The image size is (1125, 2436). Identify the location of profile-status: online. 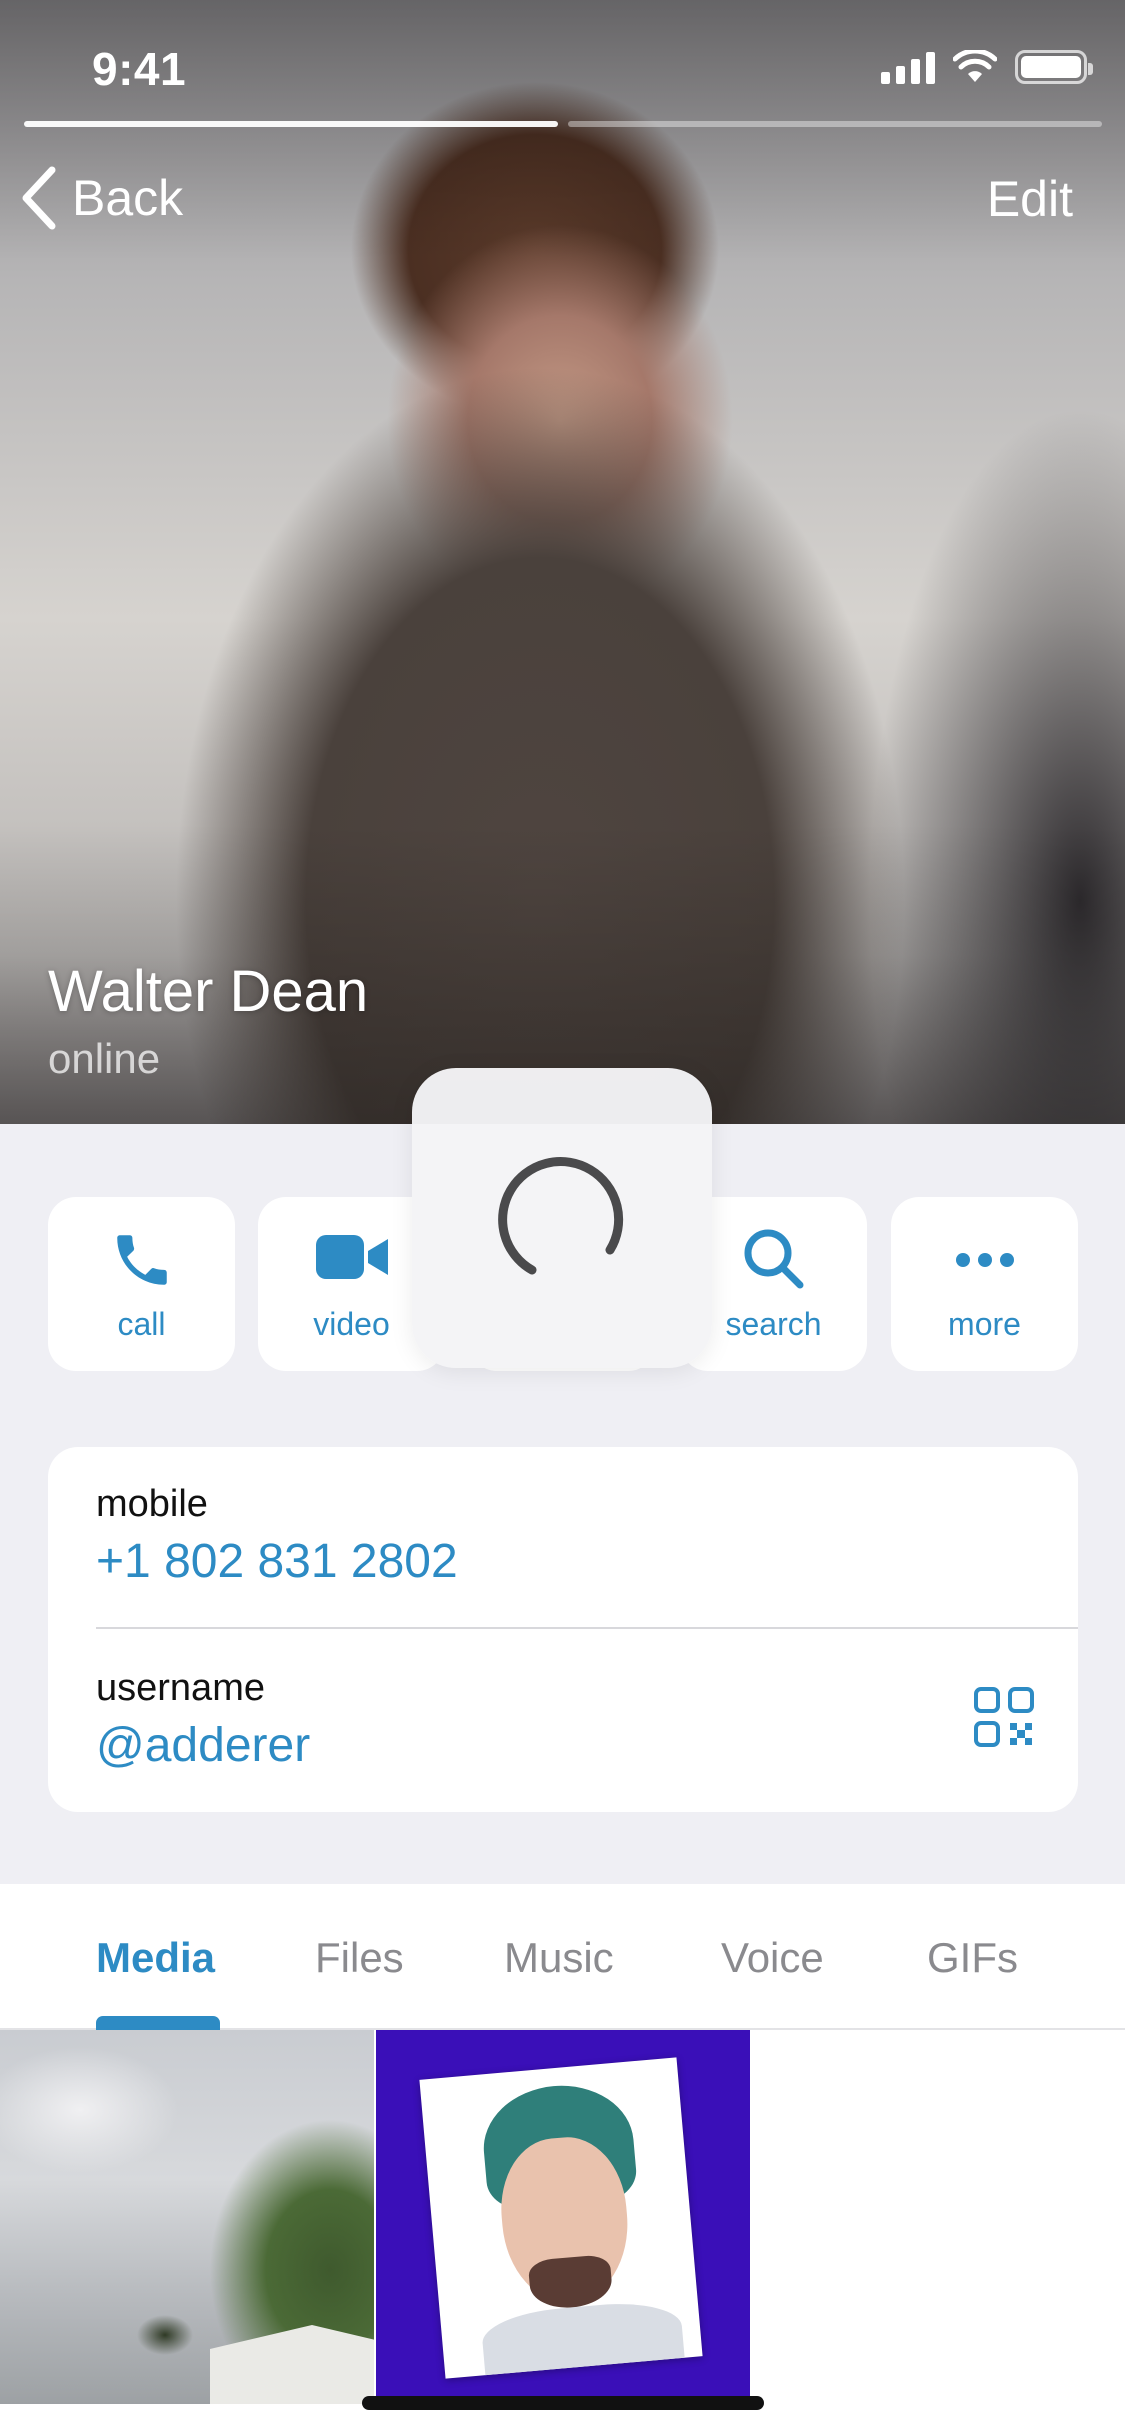
(104, 1058).